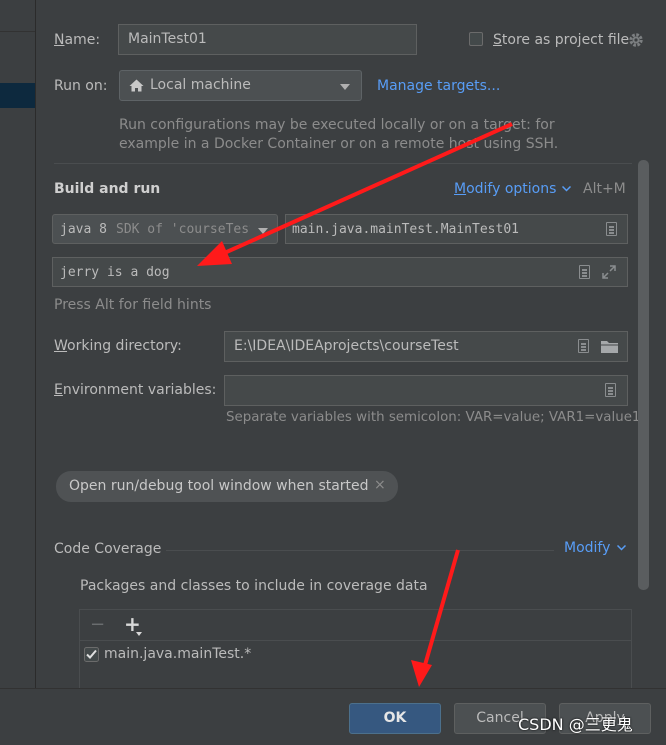 The width and height of the screenshot is (666, 745). I want to click on build-and-run-title: Build and run, so click(107, 189).